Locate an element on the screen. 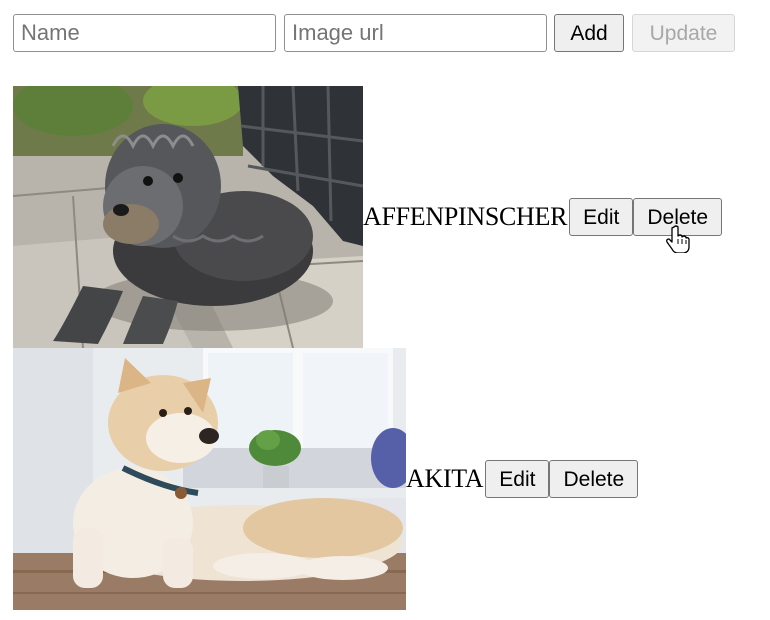 The image size is (770, 620). breed-name: AFFENPINSCHER is located at coordinates (465, 216).